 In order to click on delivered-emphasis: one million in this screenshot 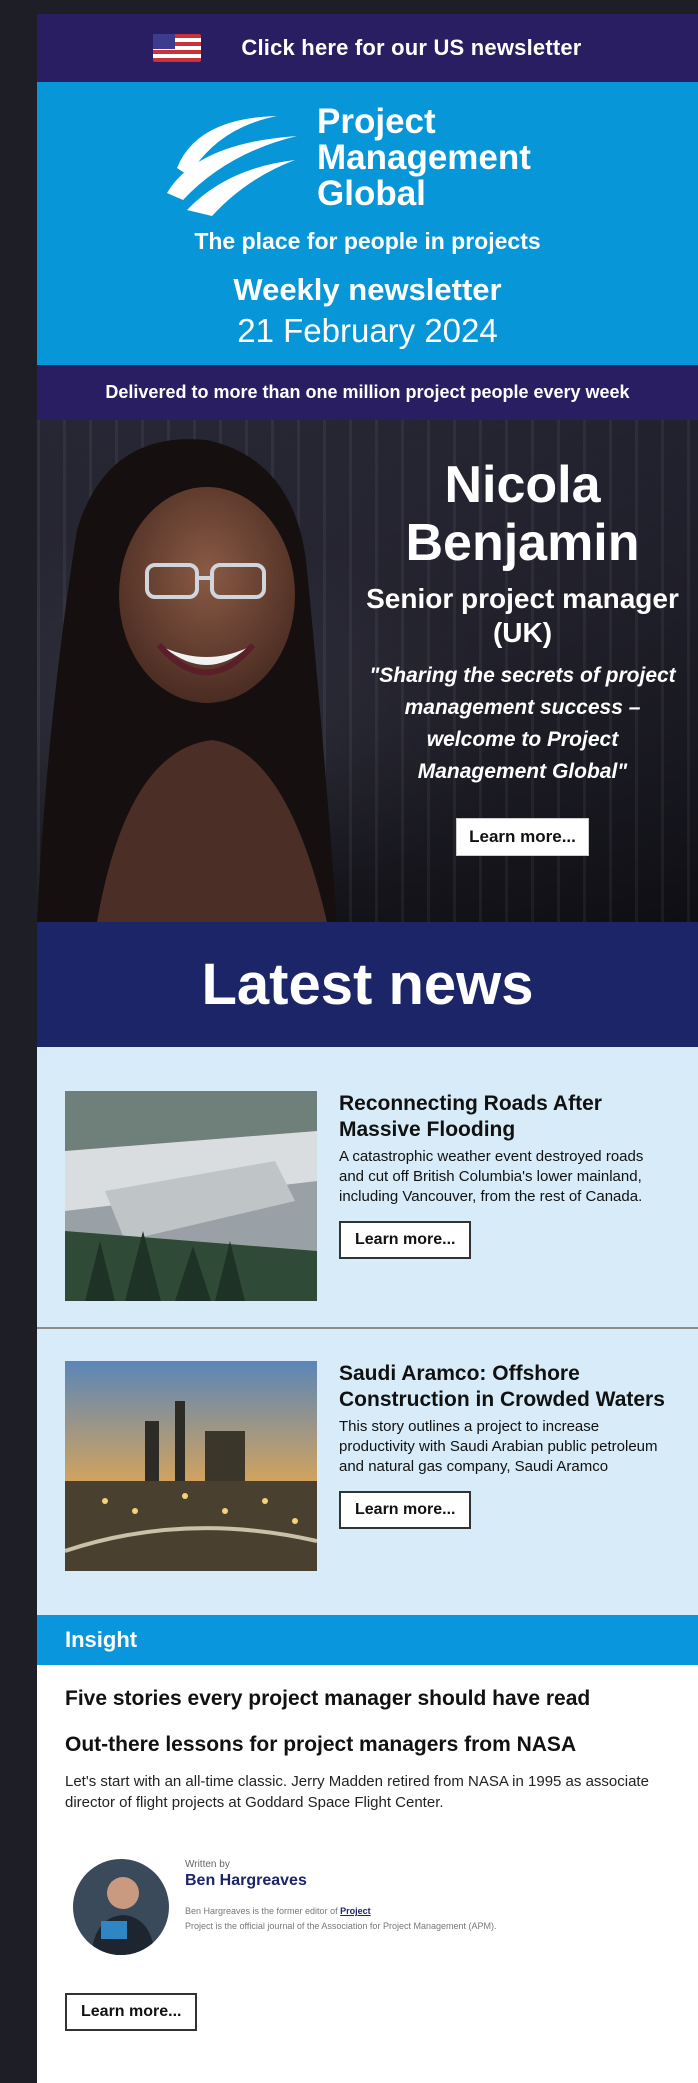, I will do `click(353, 392)`.